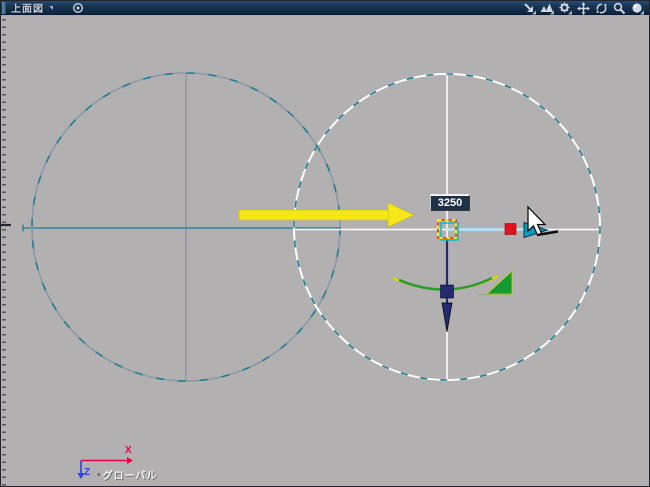 This screenshot has width=650, height=487. Describe the element at coordinates (4, 8) in the screenshot. I see `titlebar-accent` at that location.